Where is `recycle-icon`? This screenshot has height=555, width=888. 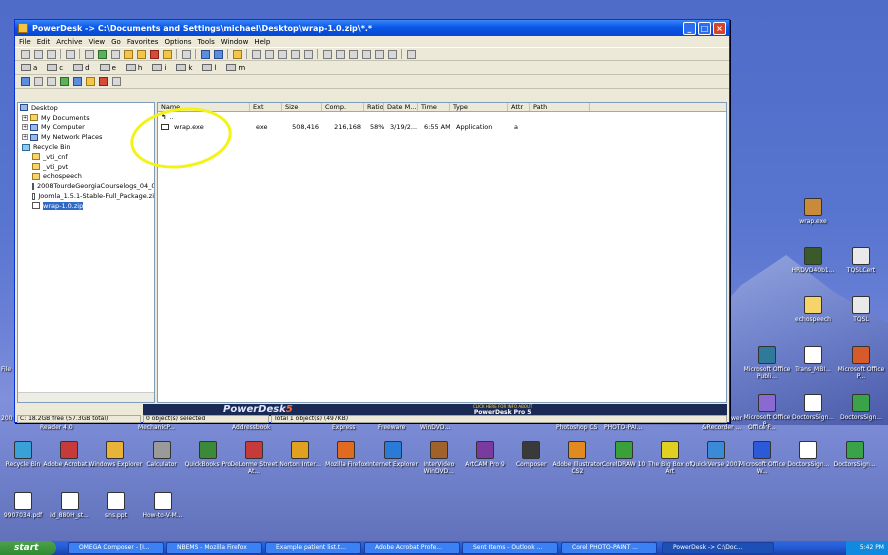 recycle-icon is located at coordinates (103, 81).